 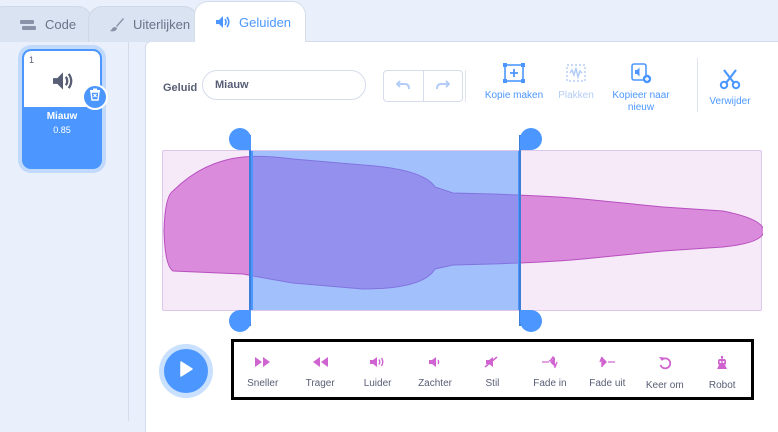 I want to click on undo-icon, so click(x=403, y=86).